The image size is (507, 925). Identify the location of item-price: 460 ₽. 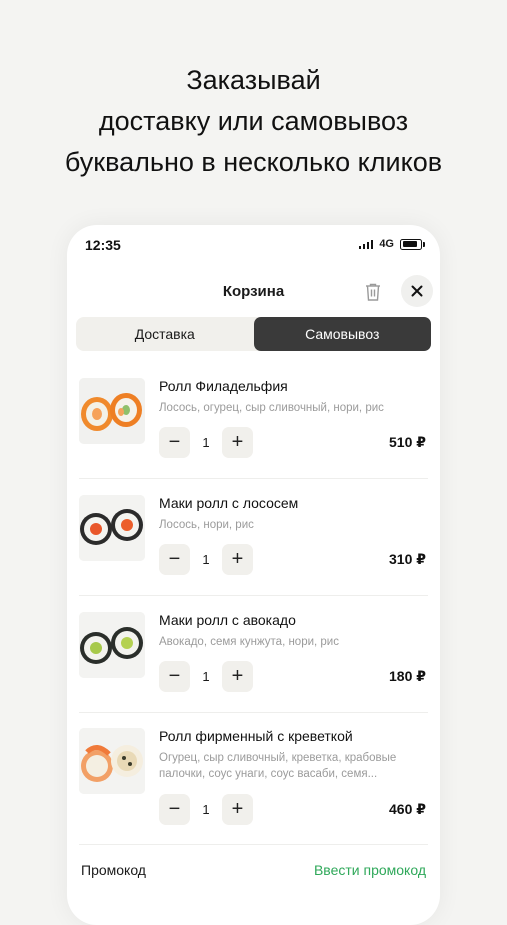
(407, 809).